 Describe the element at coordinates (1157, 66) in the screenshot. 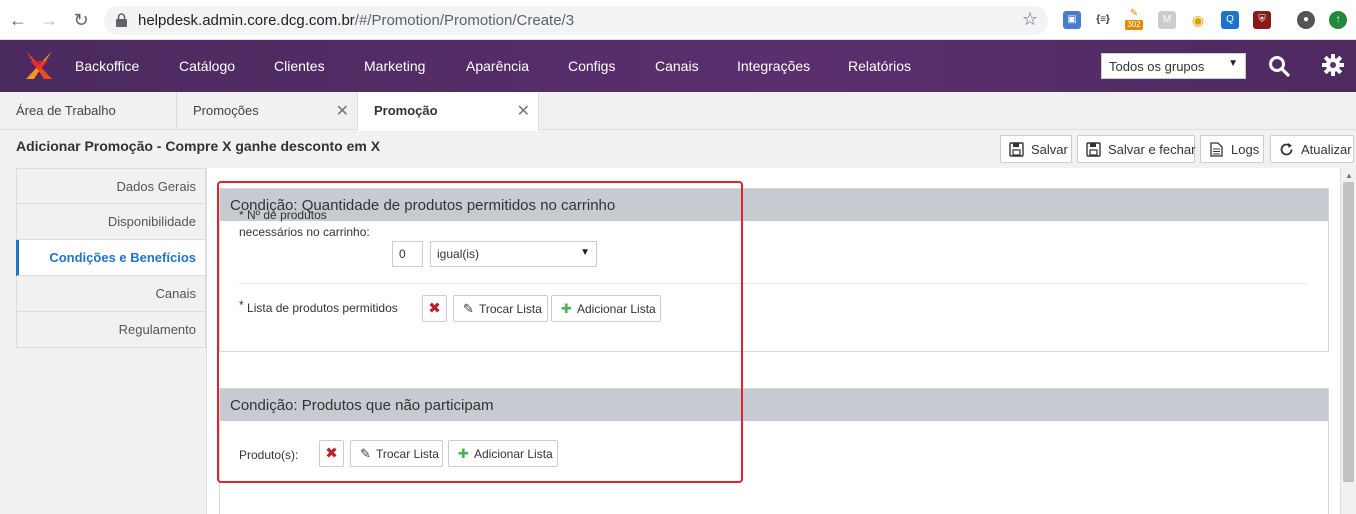

I see `group-select-value: Todos os grupos` at that location.